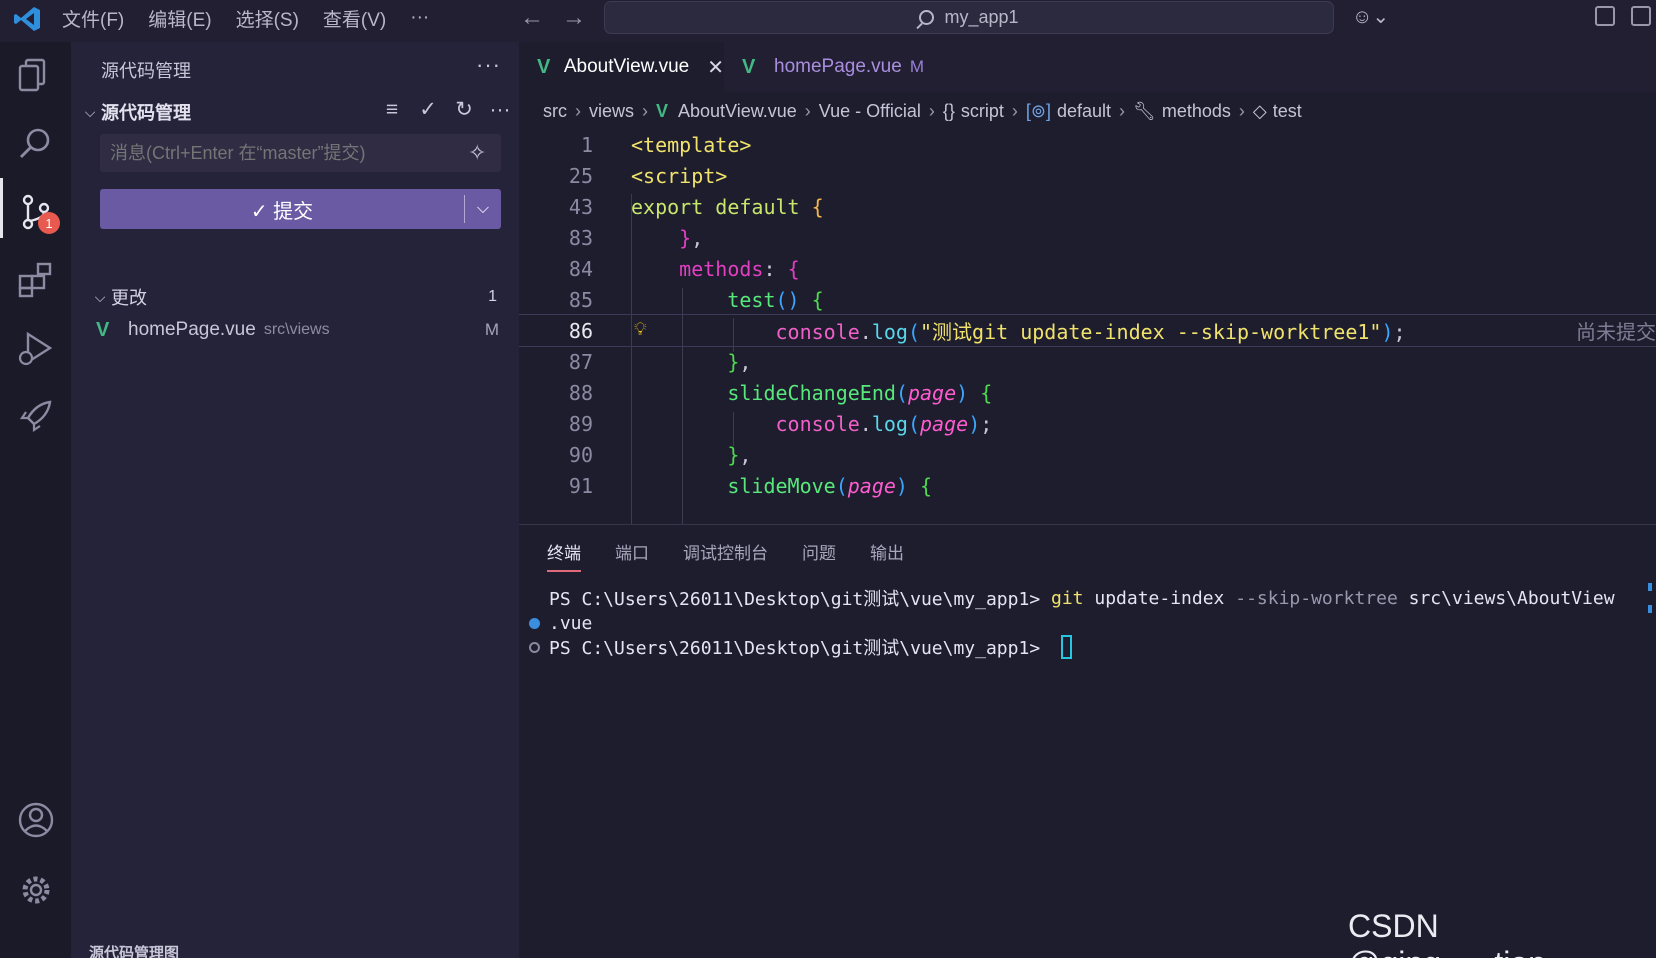 The height and width of the screenshot is (958, 1656). I want to click on code-line: 43 export default {, so click(1087, 206).